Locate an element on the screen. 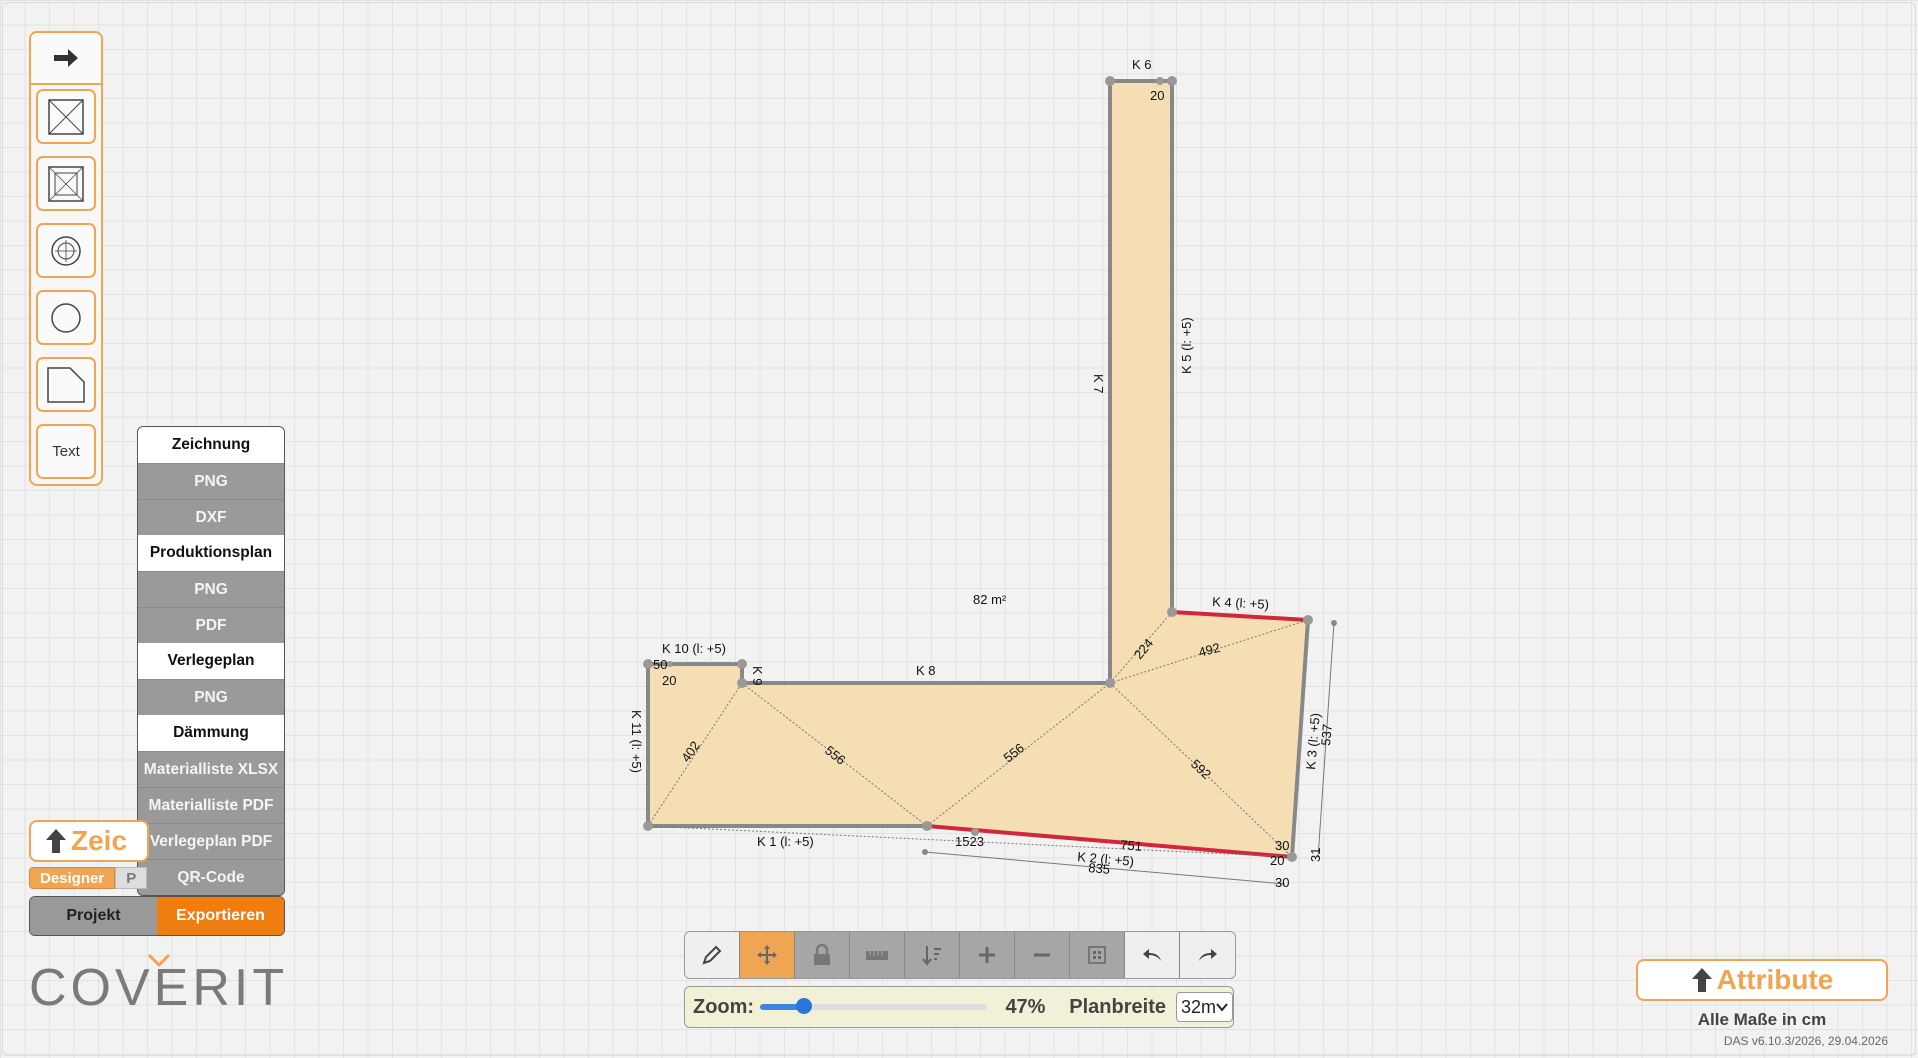 Image resolution: width=1918 pixels, height=1058 pixels. polygon-tool-button is located at coordinates (66, 384).